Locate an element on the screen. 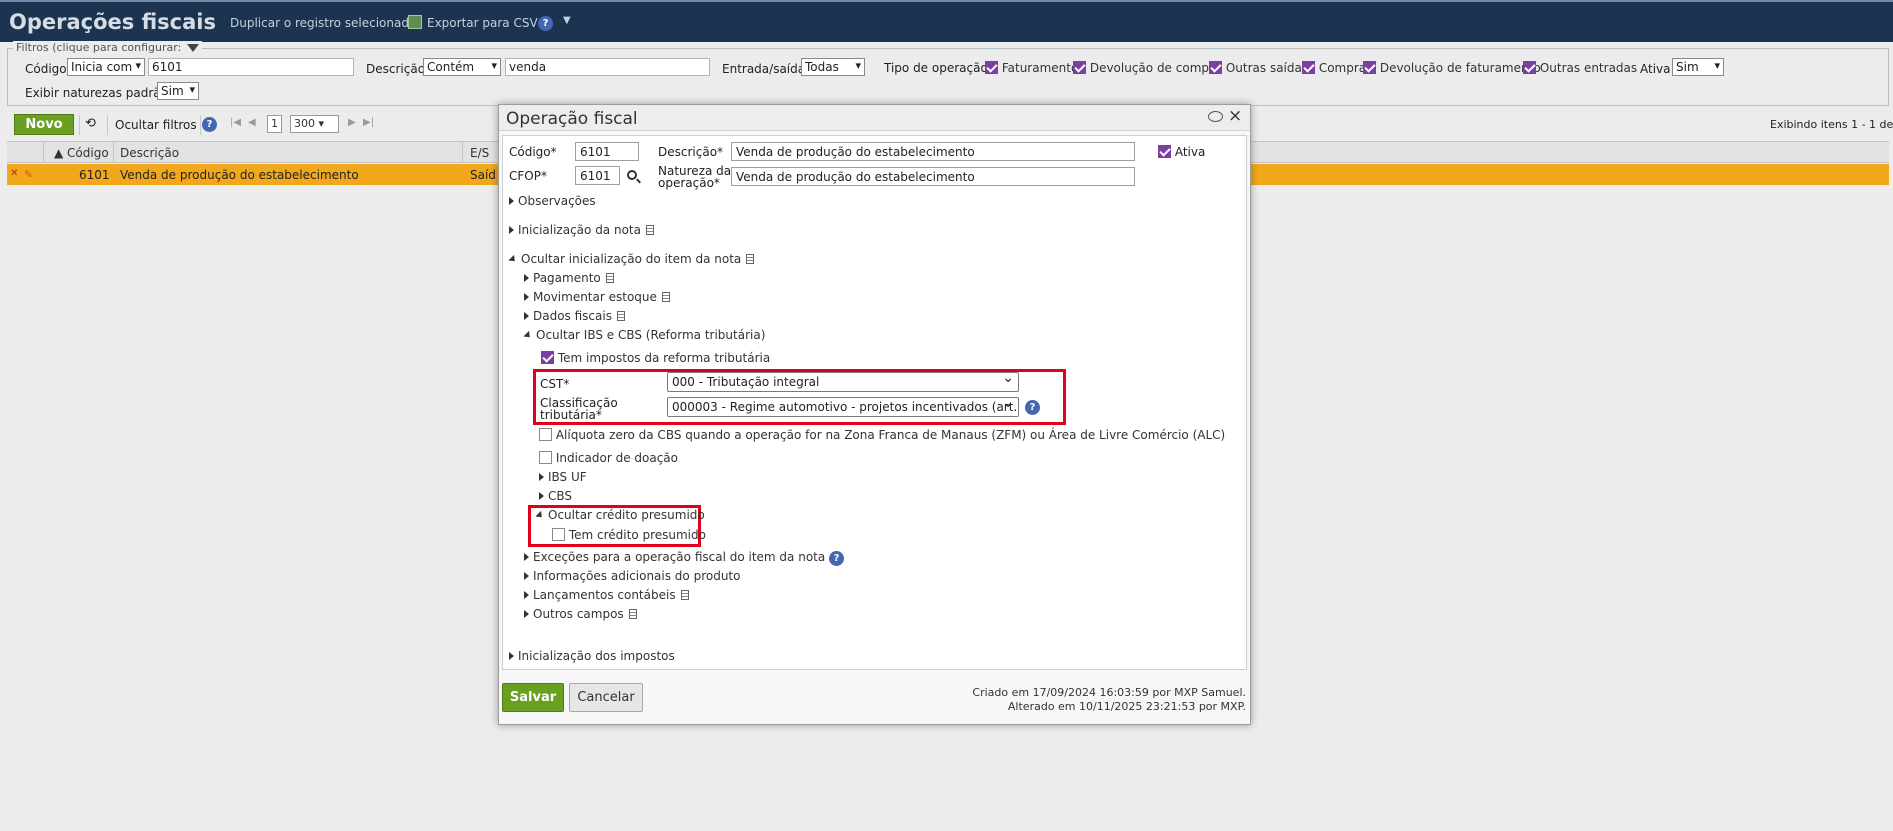 The height and width of the screenshot is (831, 1893). tipo-devolucao-compra-checkbox: Devolução de compra is located at coordinates (1147, 68).